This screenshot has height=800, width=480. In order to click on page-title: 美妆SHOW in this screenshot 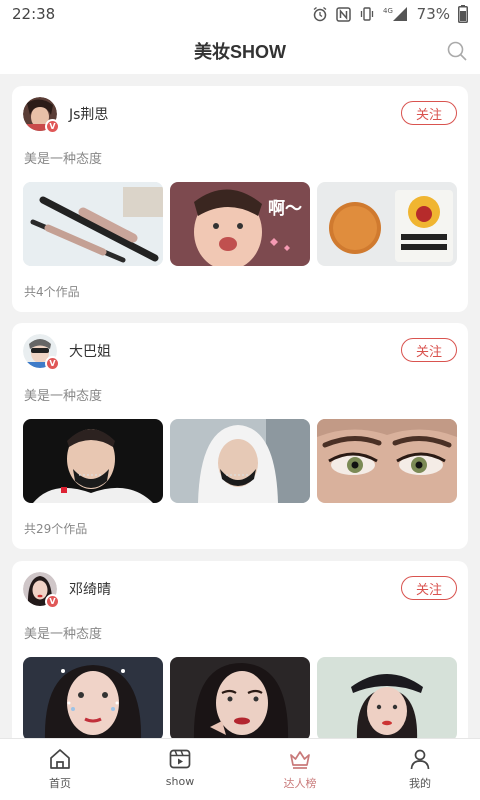, I will do `click(240, 52)`.